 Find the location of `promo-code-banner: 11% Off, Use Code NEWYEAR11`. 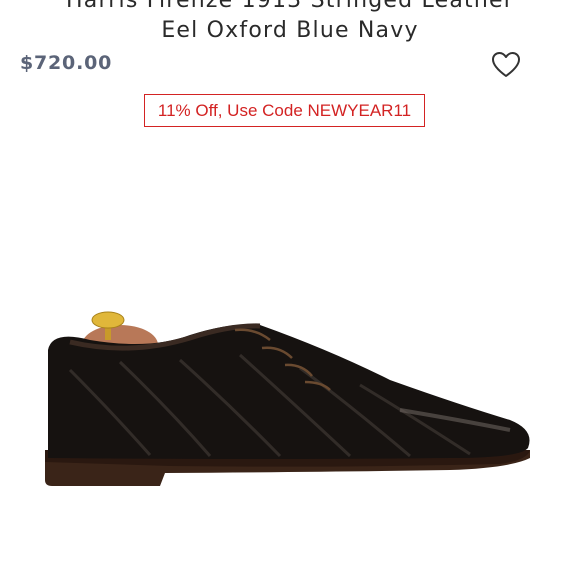

promo-code-banner: 11% Off, Use Code NEWYEAR11 is located at coordinates (284, 110).